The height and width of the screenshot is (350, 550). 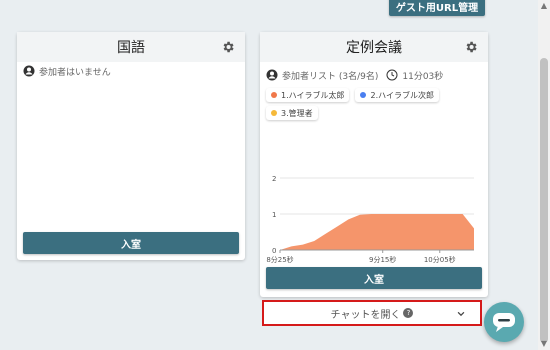 What do you see at coordinates (392, 75) in the screenshot?
I see `clock-icon` at bounding box center [392, 75].